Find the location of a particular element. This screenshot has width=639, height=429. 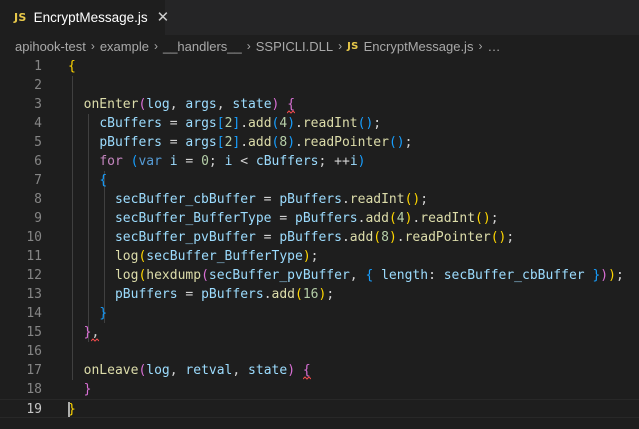

line-number: 16 is located at coordinates (34, 351).